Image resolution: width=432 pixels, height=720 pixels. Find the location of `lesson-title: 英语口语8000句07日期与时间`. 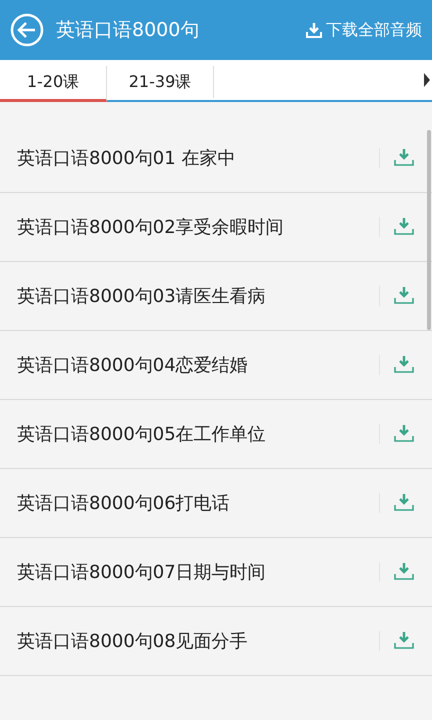

lesson-title: 英语口语8000句07日期与时间 is located at coordinates (198, 572).